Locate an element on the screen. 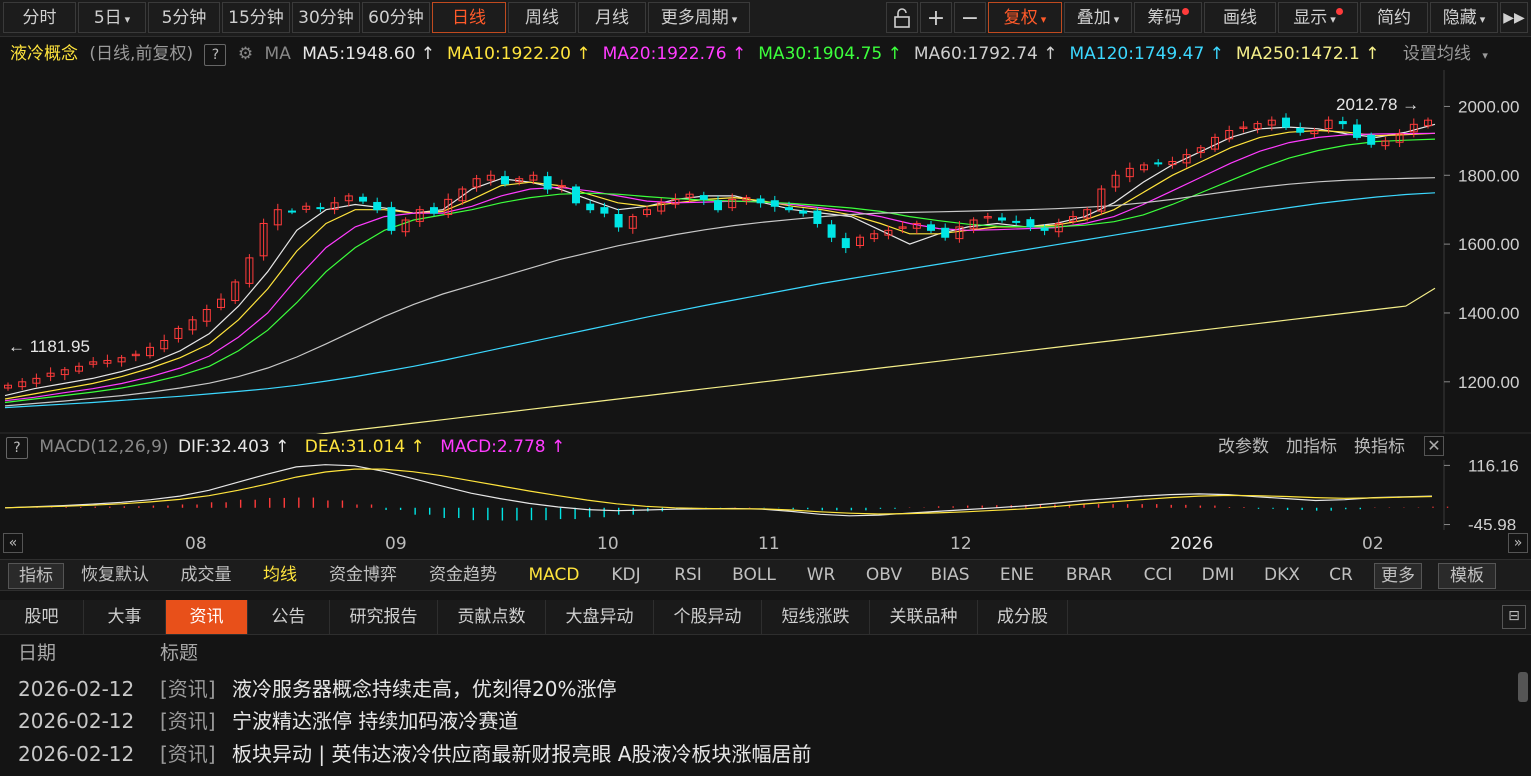 The height and width of the screenshot is (776, 1531). macd-dea: DEA:31.014 ↑ is located at coordinates (364, 447).